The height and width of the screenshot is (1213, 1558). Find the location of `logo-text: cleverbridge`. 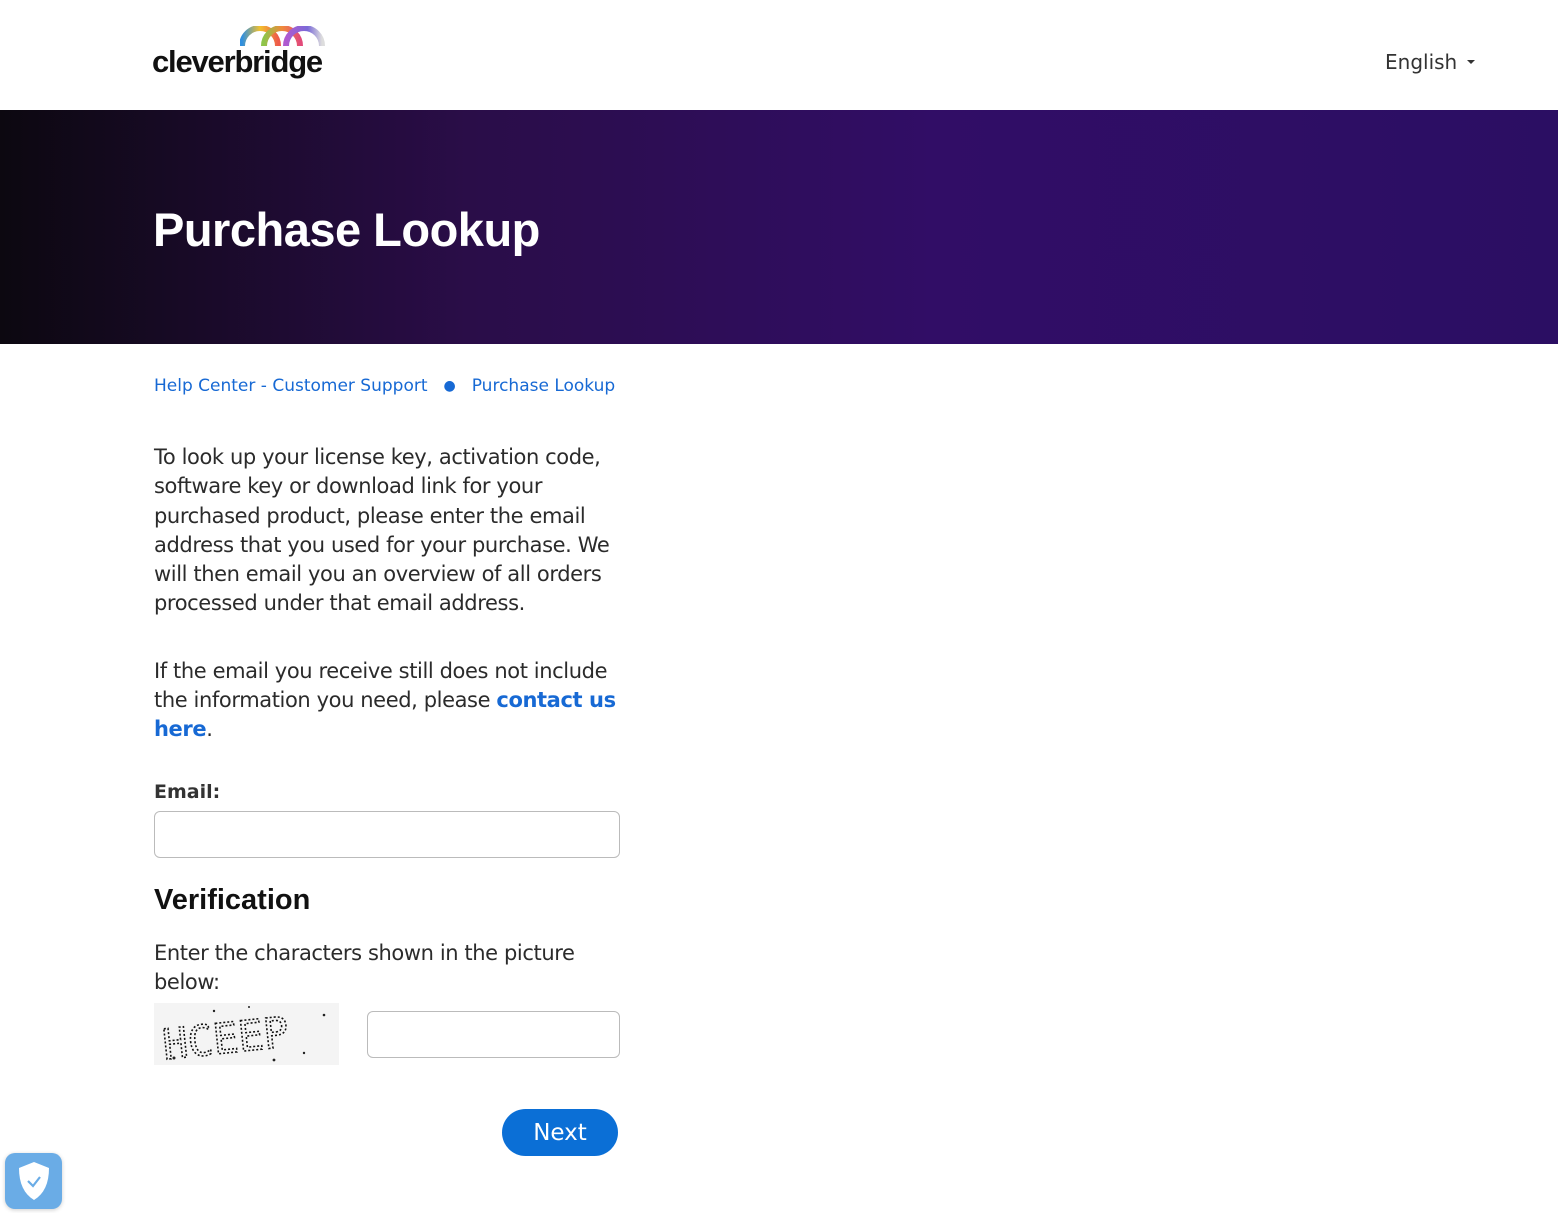

logo-text: cleverbridge is located at coordinates (237, 61).